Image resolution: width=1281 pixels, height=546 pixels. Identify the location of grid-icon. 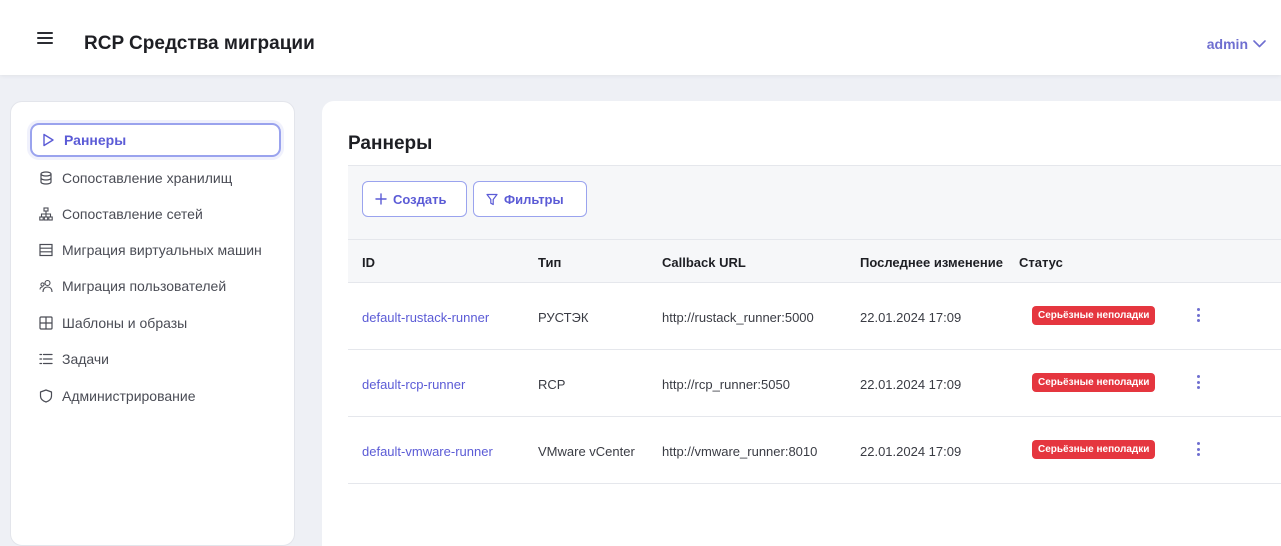
(46, 323).